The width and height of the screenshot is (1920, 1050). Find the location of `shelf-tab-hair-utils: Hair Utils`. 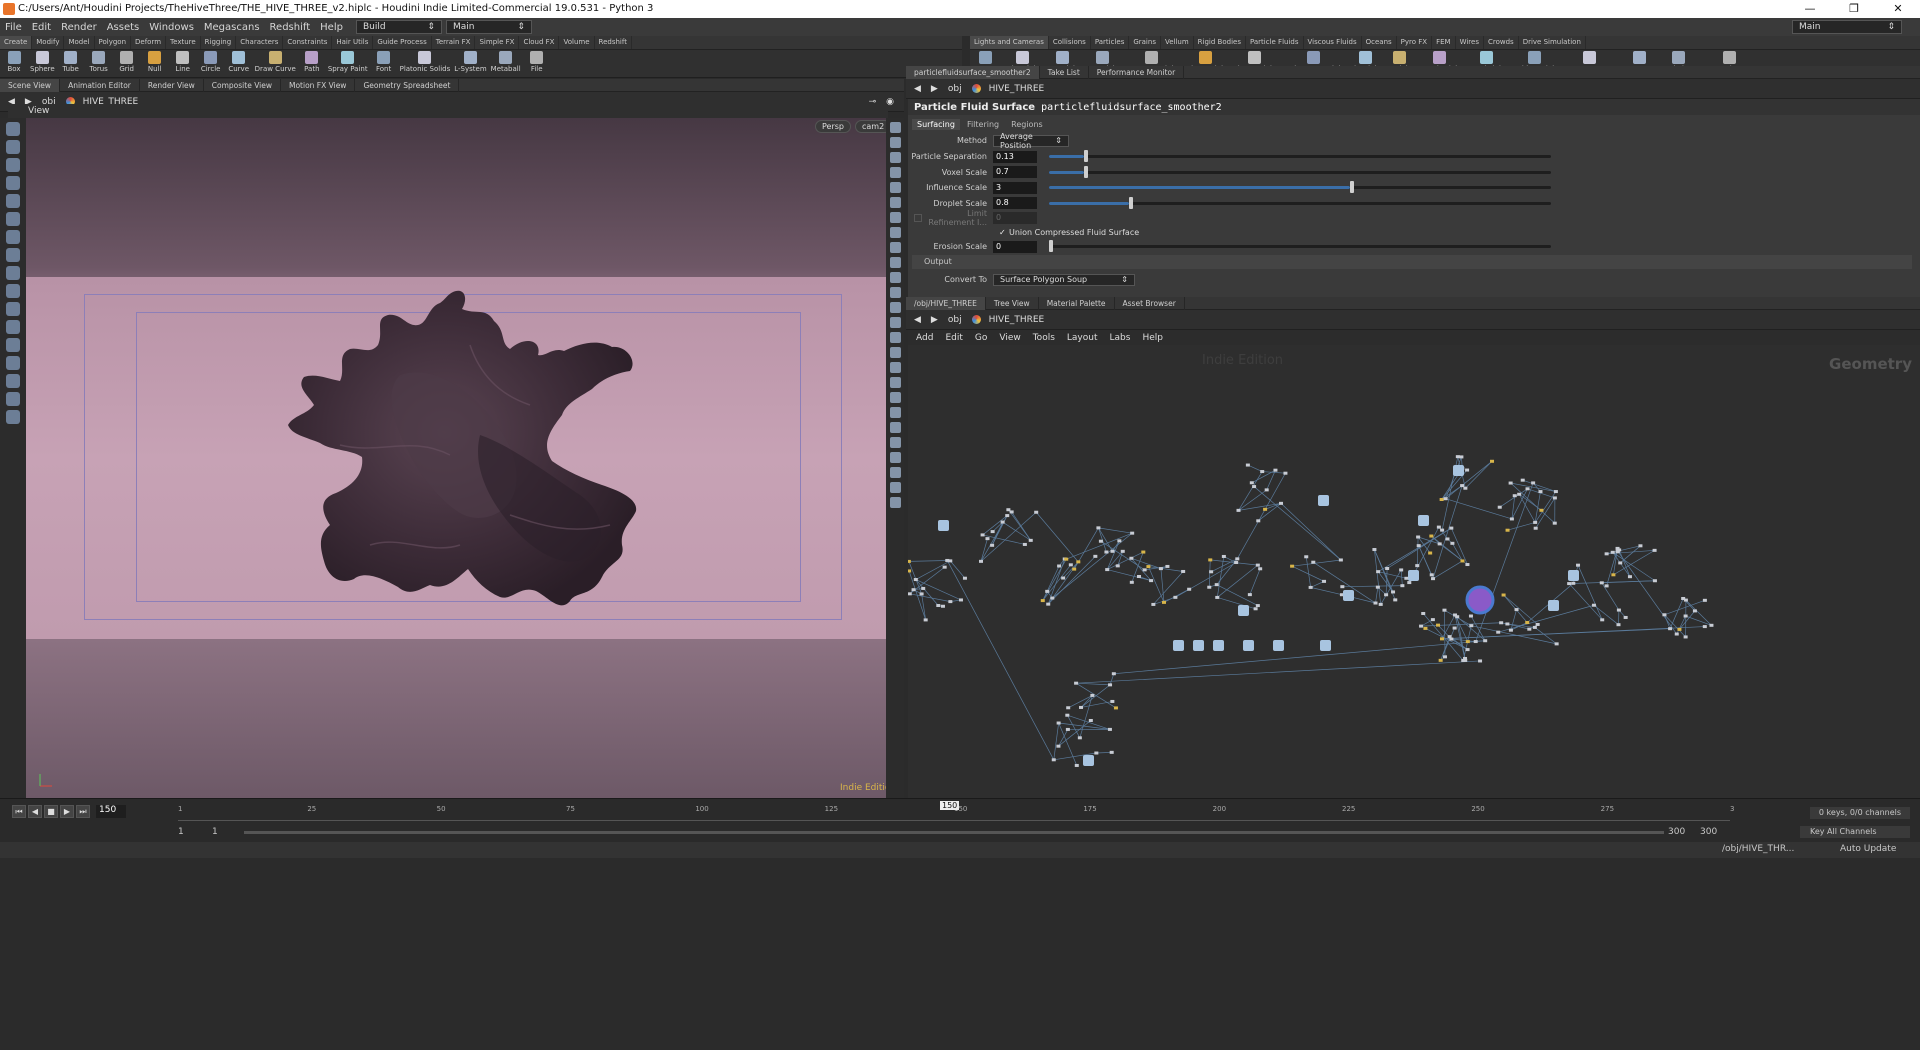

shelf-tab-hair-utils: Hair Utils is located at coordinates (353, 42).